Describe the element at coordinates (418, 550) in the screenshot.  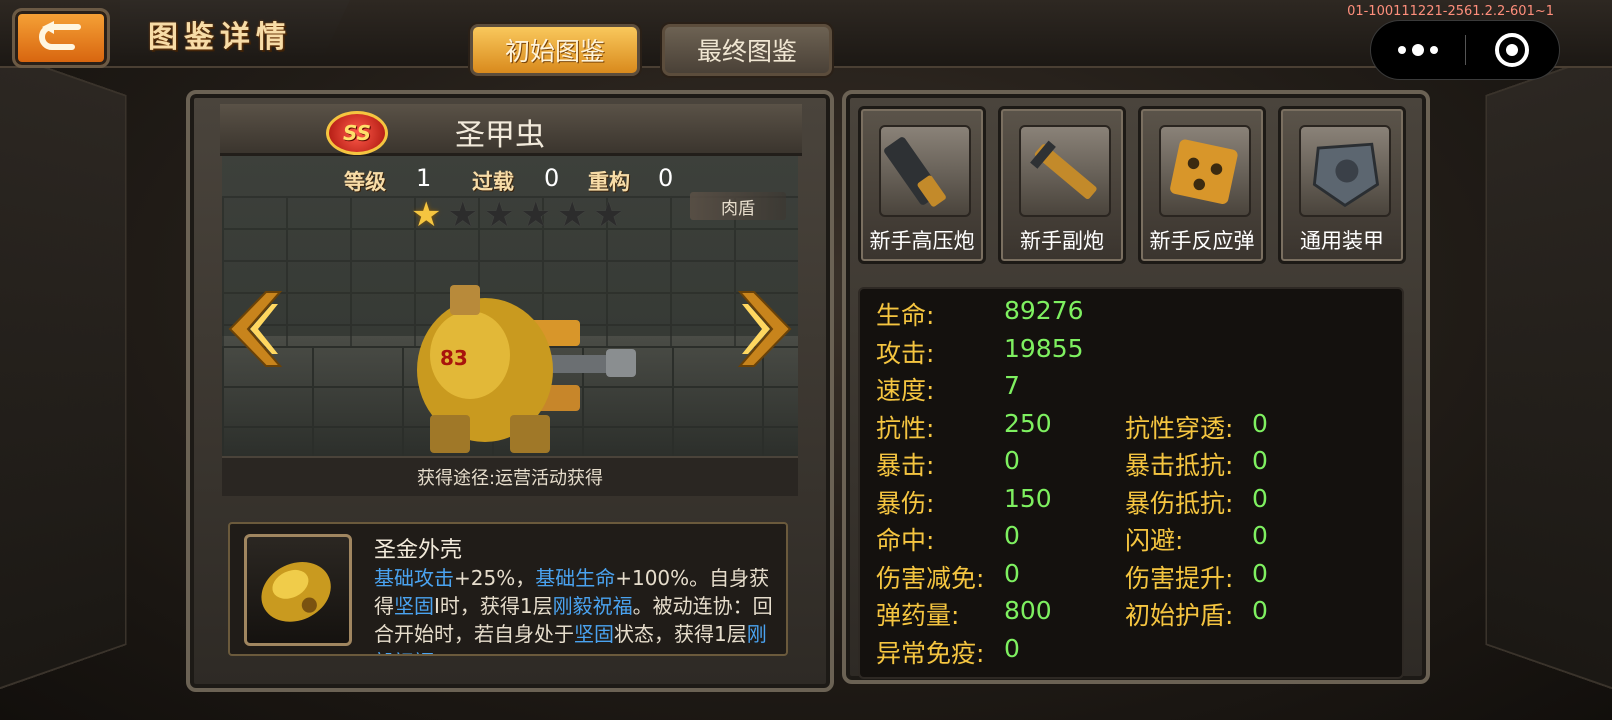
I see `skill-name: 圣金外壳` at that location.